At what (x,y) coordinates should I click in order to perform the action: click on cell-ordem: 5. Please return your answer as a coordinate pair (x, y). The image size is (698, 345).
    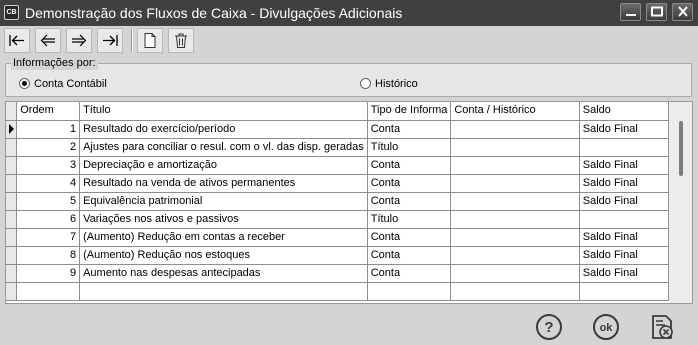
    Looking at the image, I should click on (48, 201).